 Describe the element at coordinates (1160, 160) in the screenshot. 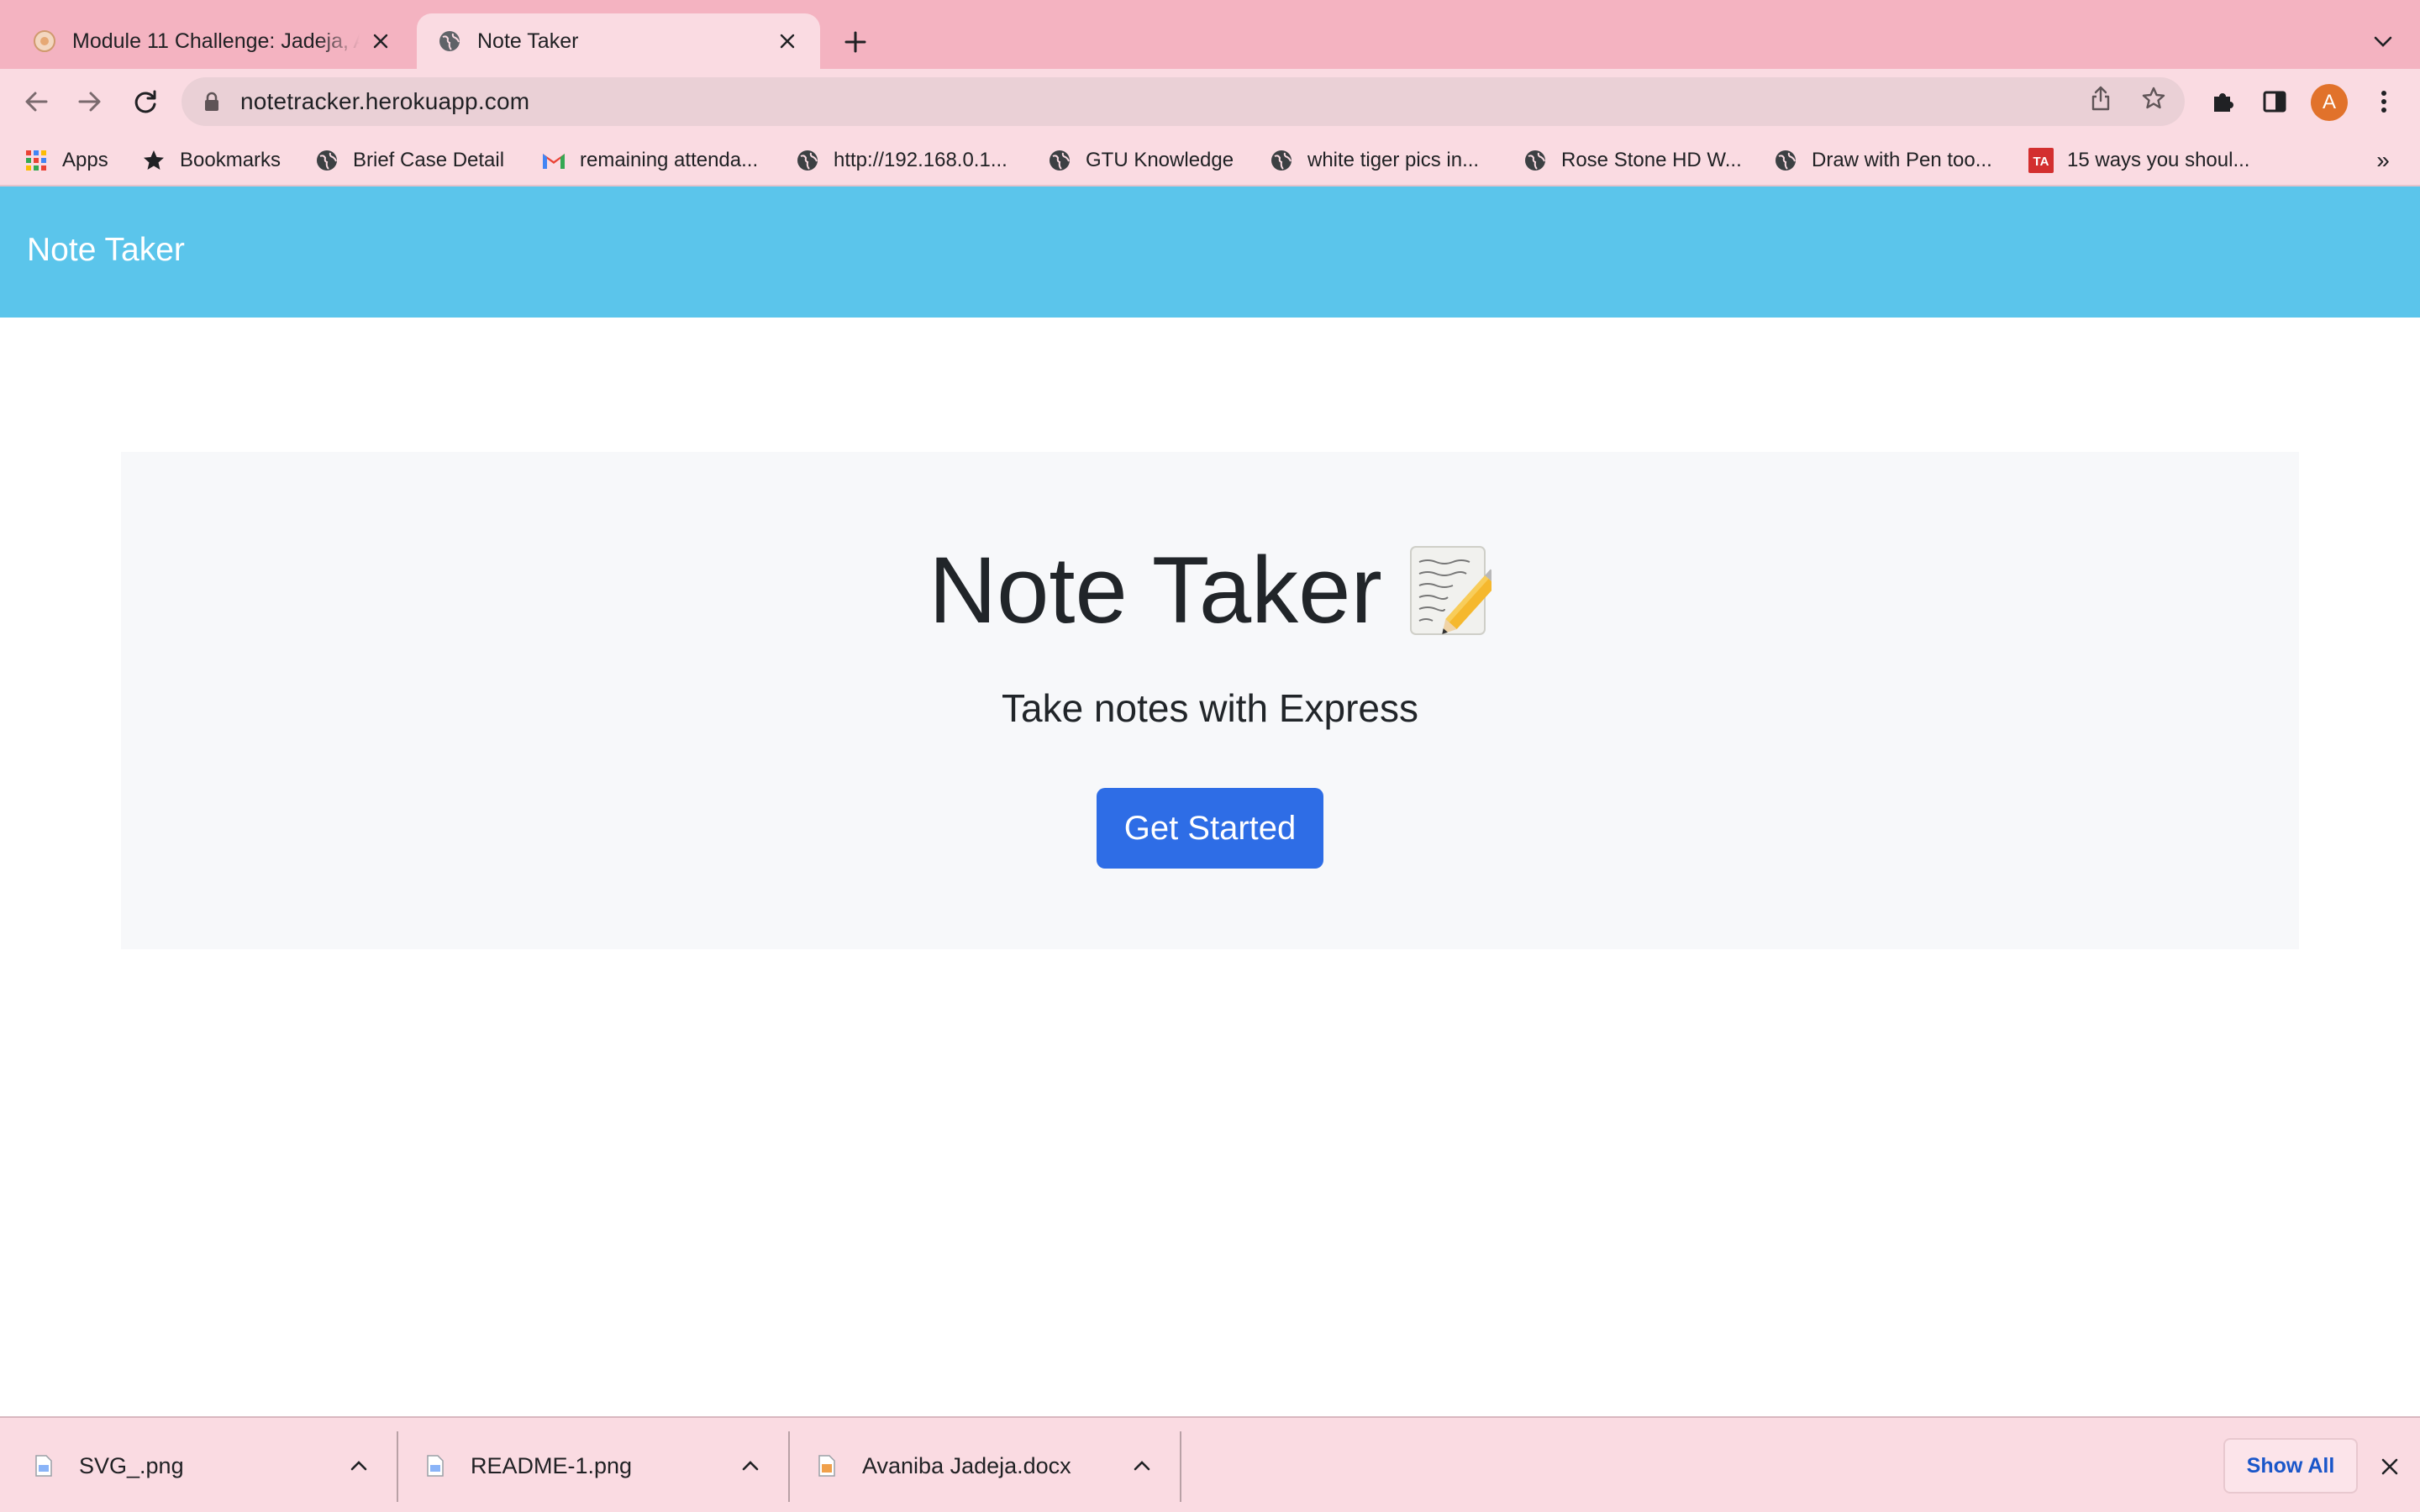

I see `bookmark-label: GTU Knowledge` at that location.